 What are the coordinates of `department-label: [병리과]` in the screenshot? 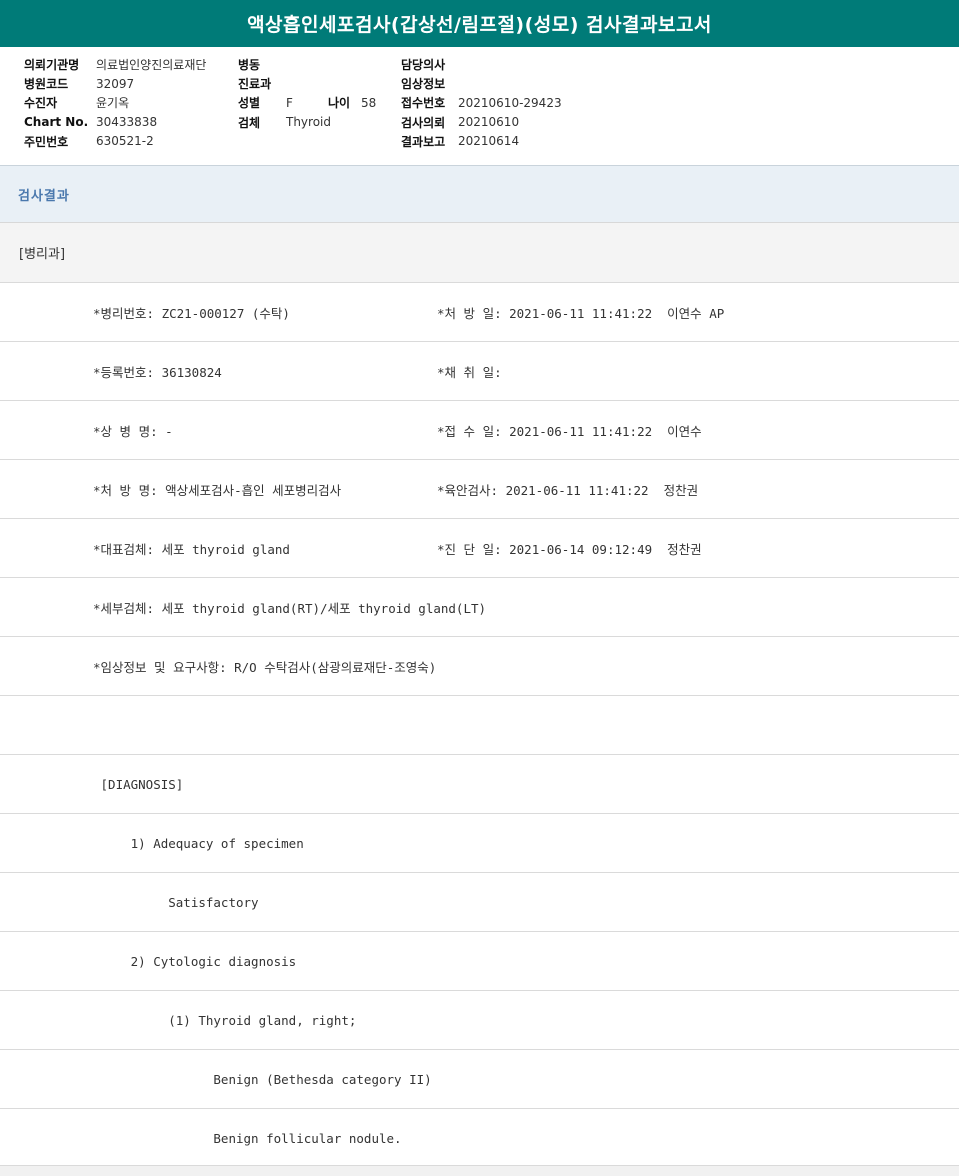 It's located at (42, 254).